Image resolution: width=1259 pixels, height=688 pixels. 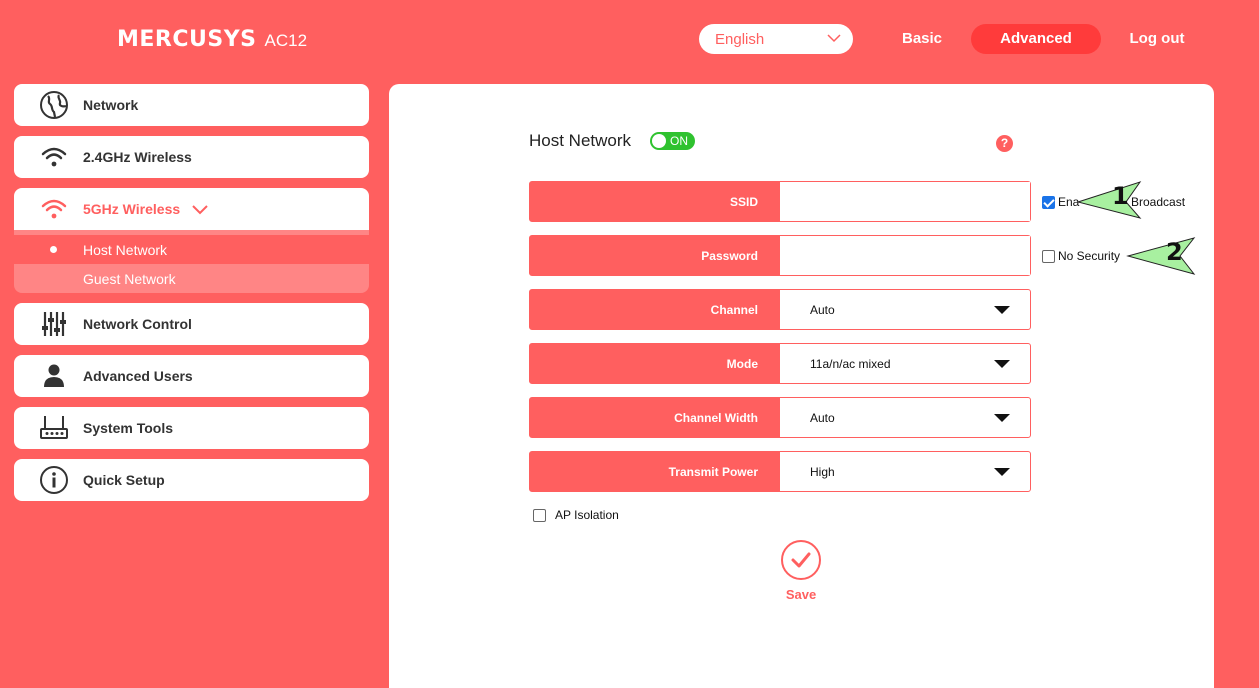 What do you see at coordinates (128, 428) in the screenshot?
I see `sidebar-item-label: System Tools` at bounding box center [128, 428].